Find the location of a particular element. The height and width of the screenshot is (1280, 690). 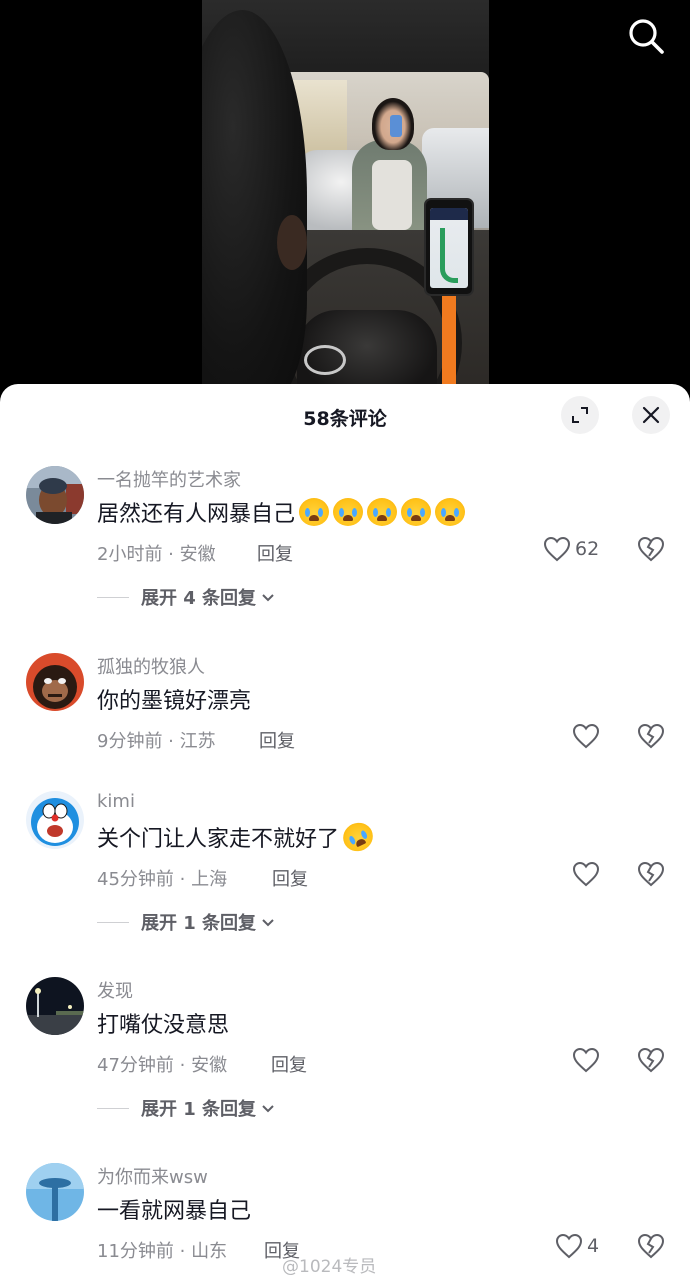

comment-text-content: 关个门让人家走不就好了 is located at coordinates (218, 839).